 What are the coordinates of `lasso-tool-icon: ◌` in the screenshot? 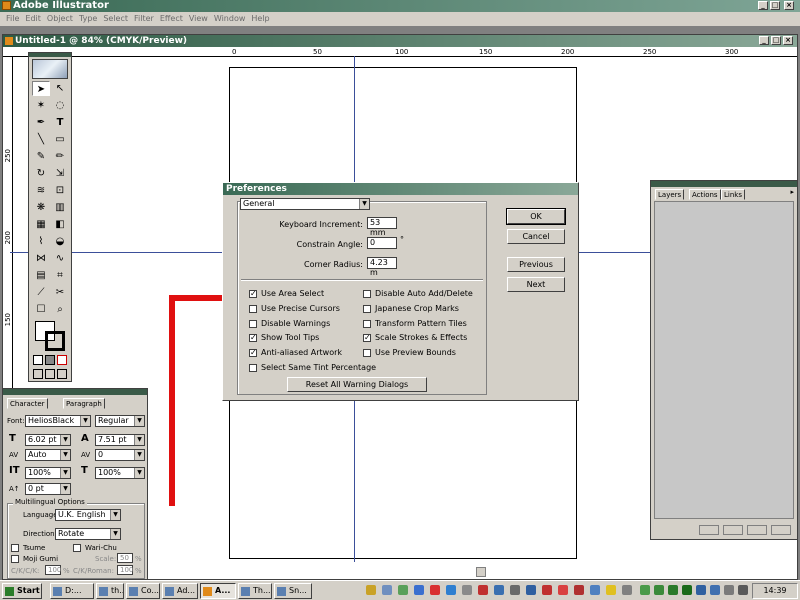 It's located at (60, 105).